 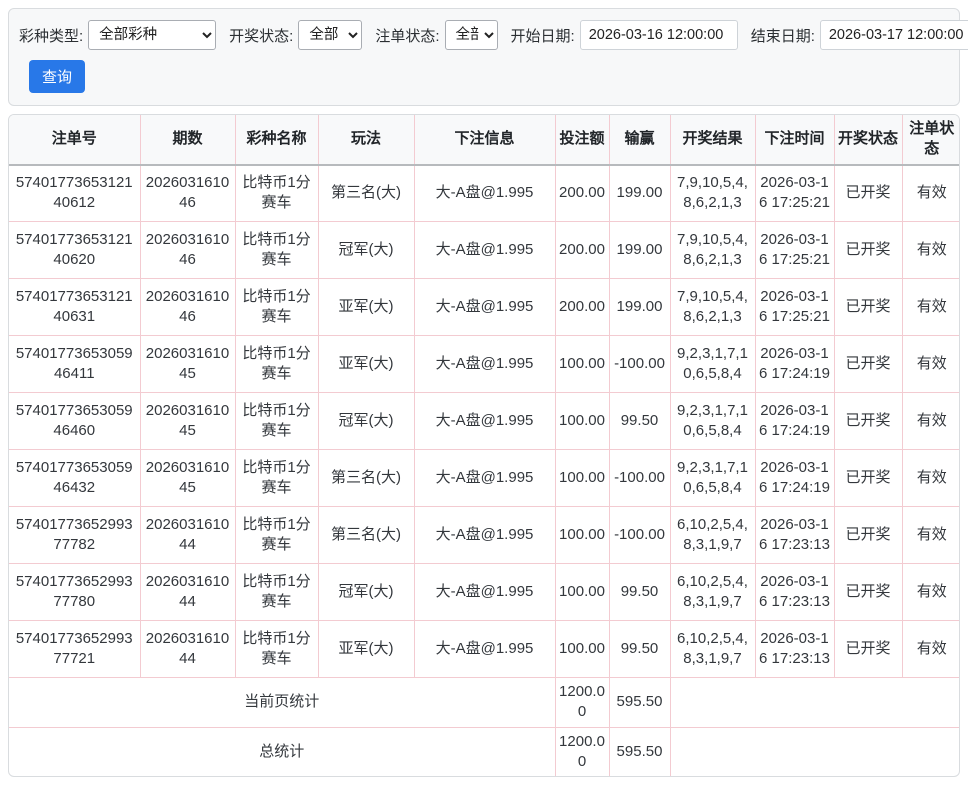 What do you see at coordinates (436, 35) in the screenshot?
I see `order-status-group: 注单状态: 全部` at bounding box center [436, 35].